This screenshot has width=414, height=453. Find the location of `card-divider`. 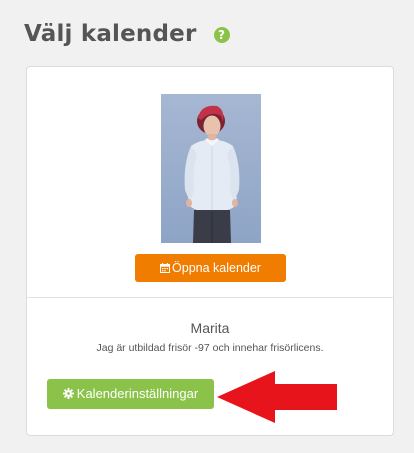

card-divider is located at coordinates (210, 297).